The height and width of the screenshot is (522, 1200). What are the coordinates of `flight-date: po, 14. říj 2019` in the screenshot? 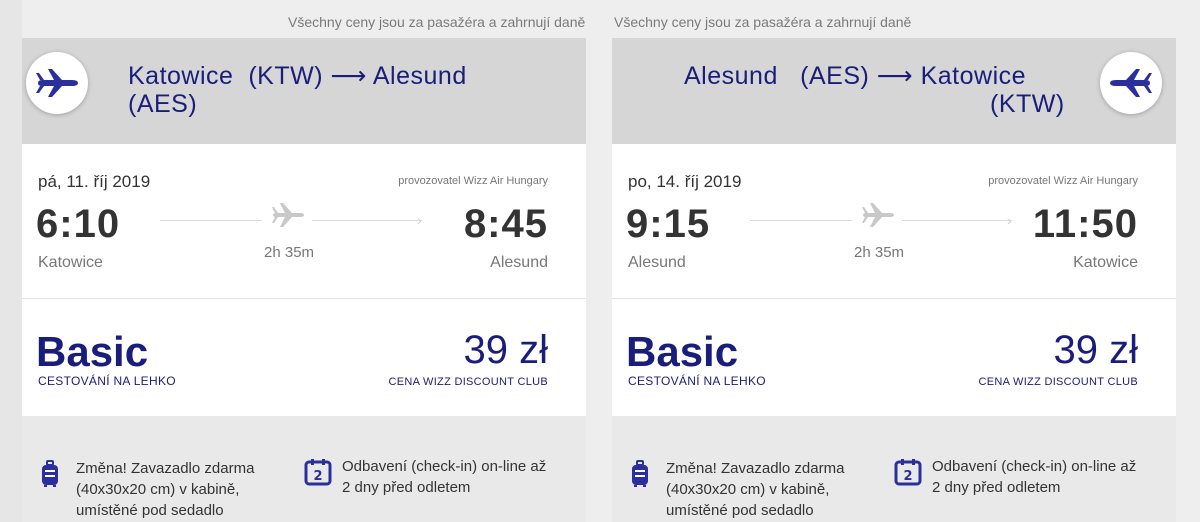 It's located at (685, 181).